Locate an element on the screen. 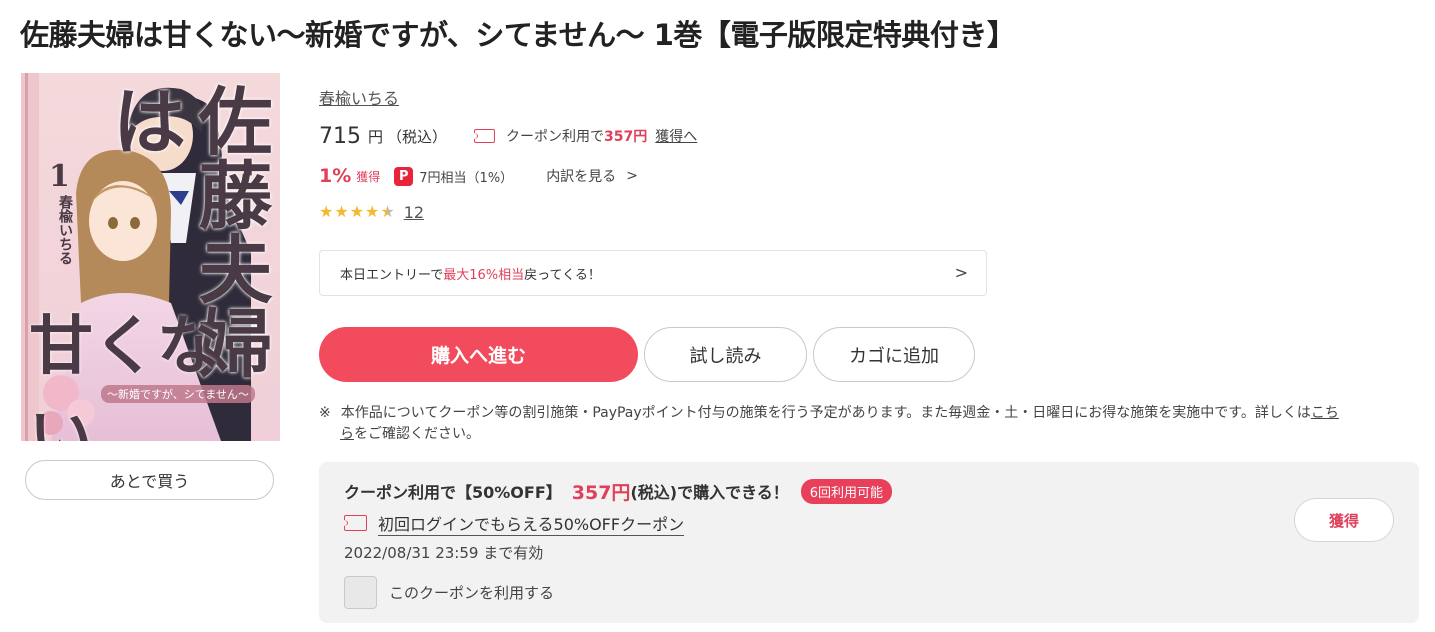 The width and height of the screenshot is (1435, 632). coupon-use-row: このクーポンを利用する is located at coordinates (449, 592).